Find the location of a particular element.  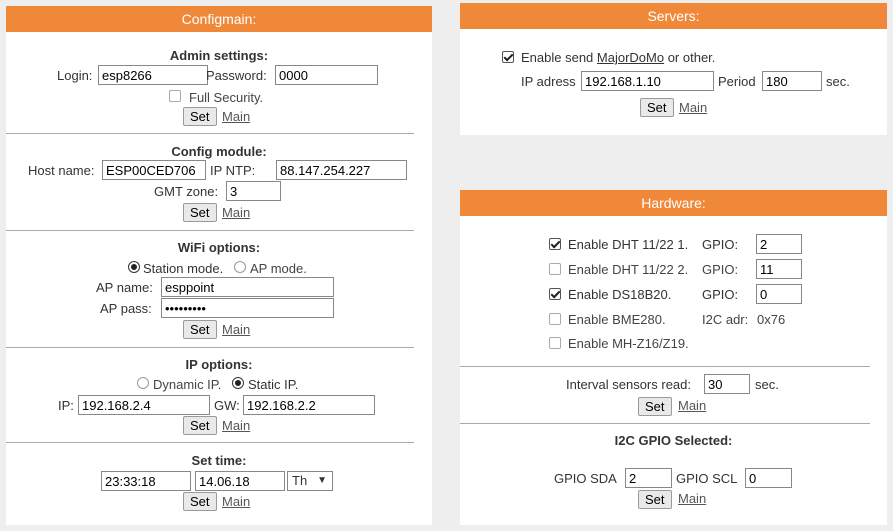

i2c-adr-label: I2C adr: is located at coordinates (725, 319).